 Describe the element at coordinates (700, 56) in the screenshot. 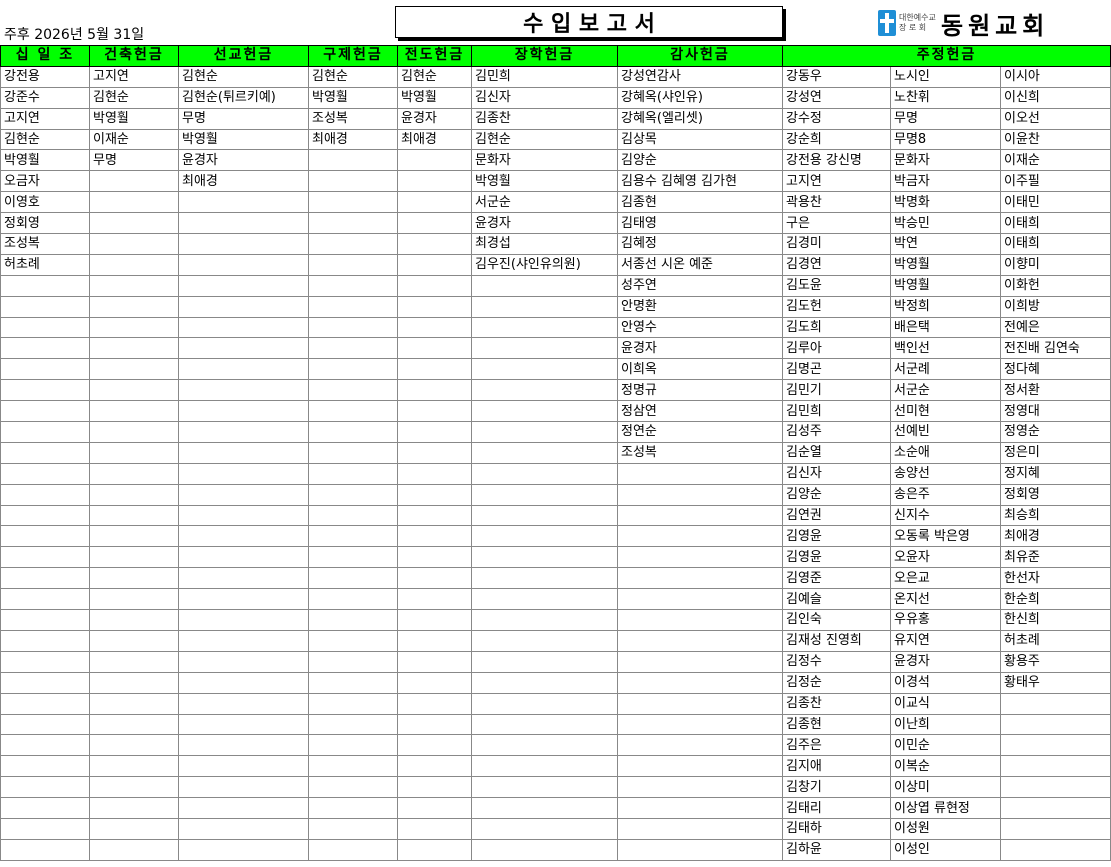

I see `col-thanks: 감사헌금` at that location.